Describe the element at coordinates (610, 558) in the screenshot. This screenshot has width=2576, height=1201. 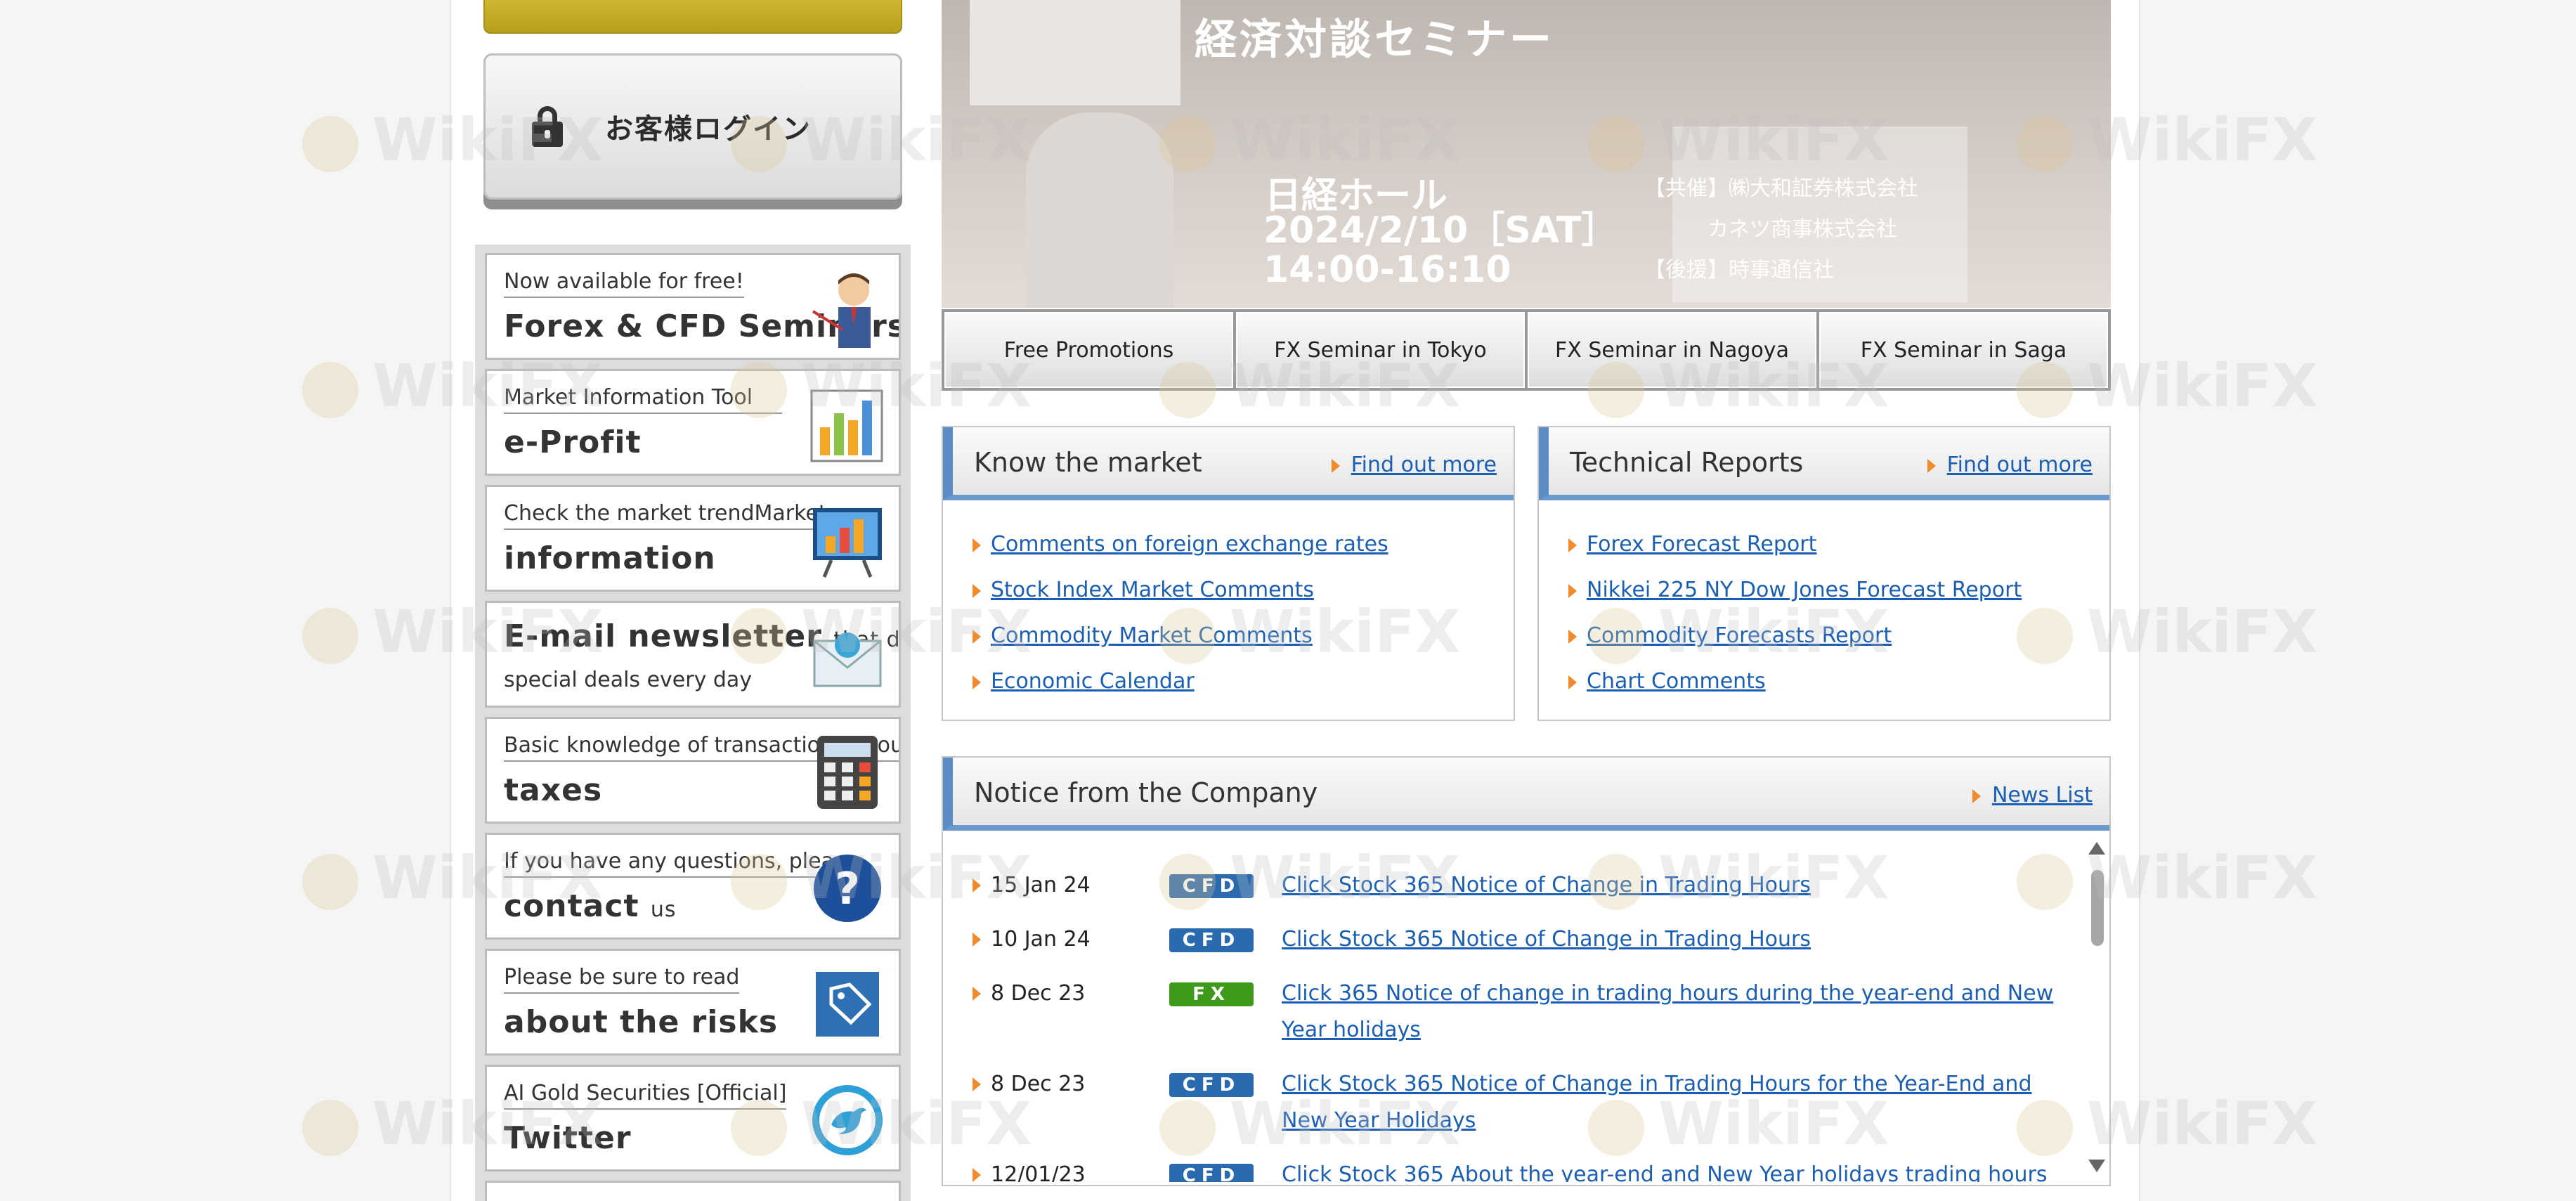
I see `card-title: information` at that location.